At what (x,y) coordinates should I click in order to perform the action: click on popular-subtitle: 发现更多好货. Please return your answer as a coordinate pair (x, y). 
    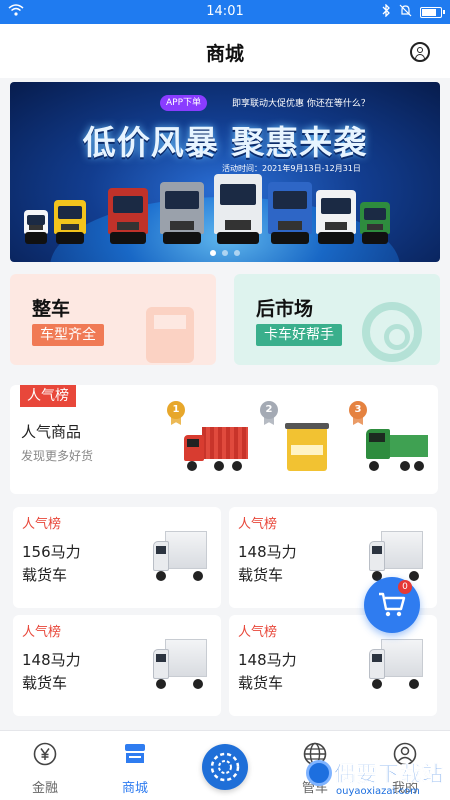
    Looking at the image, I should click on (57, 456).